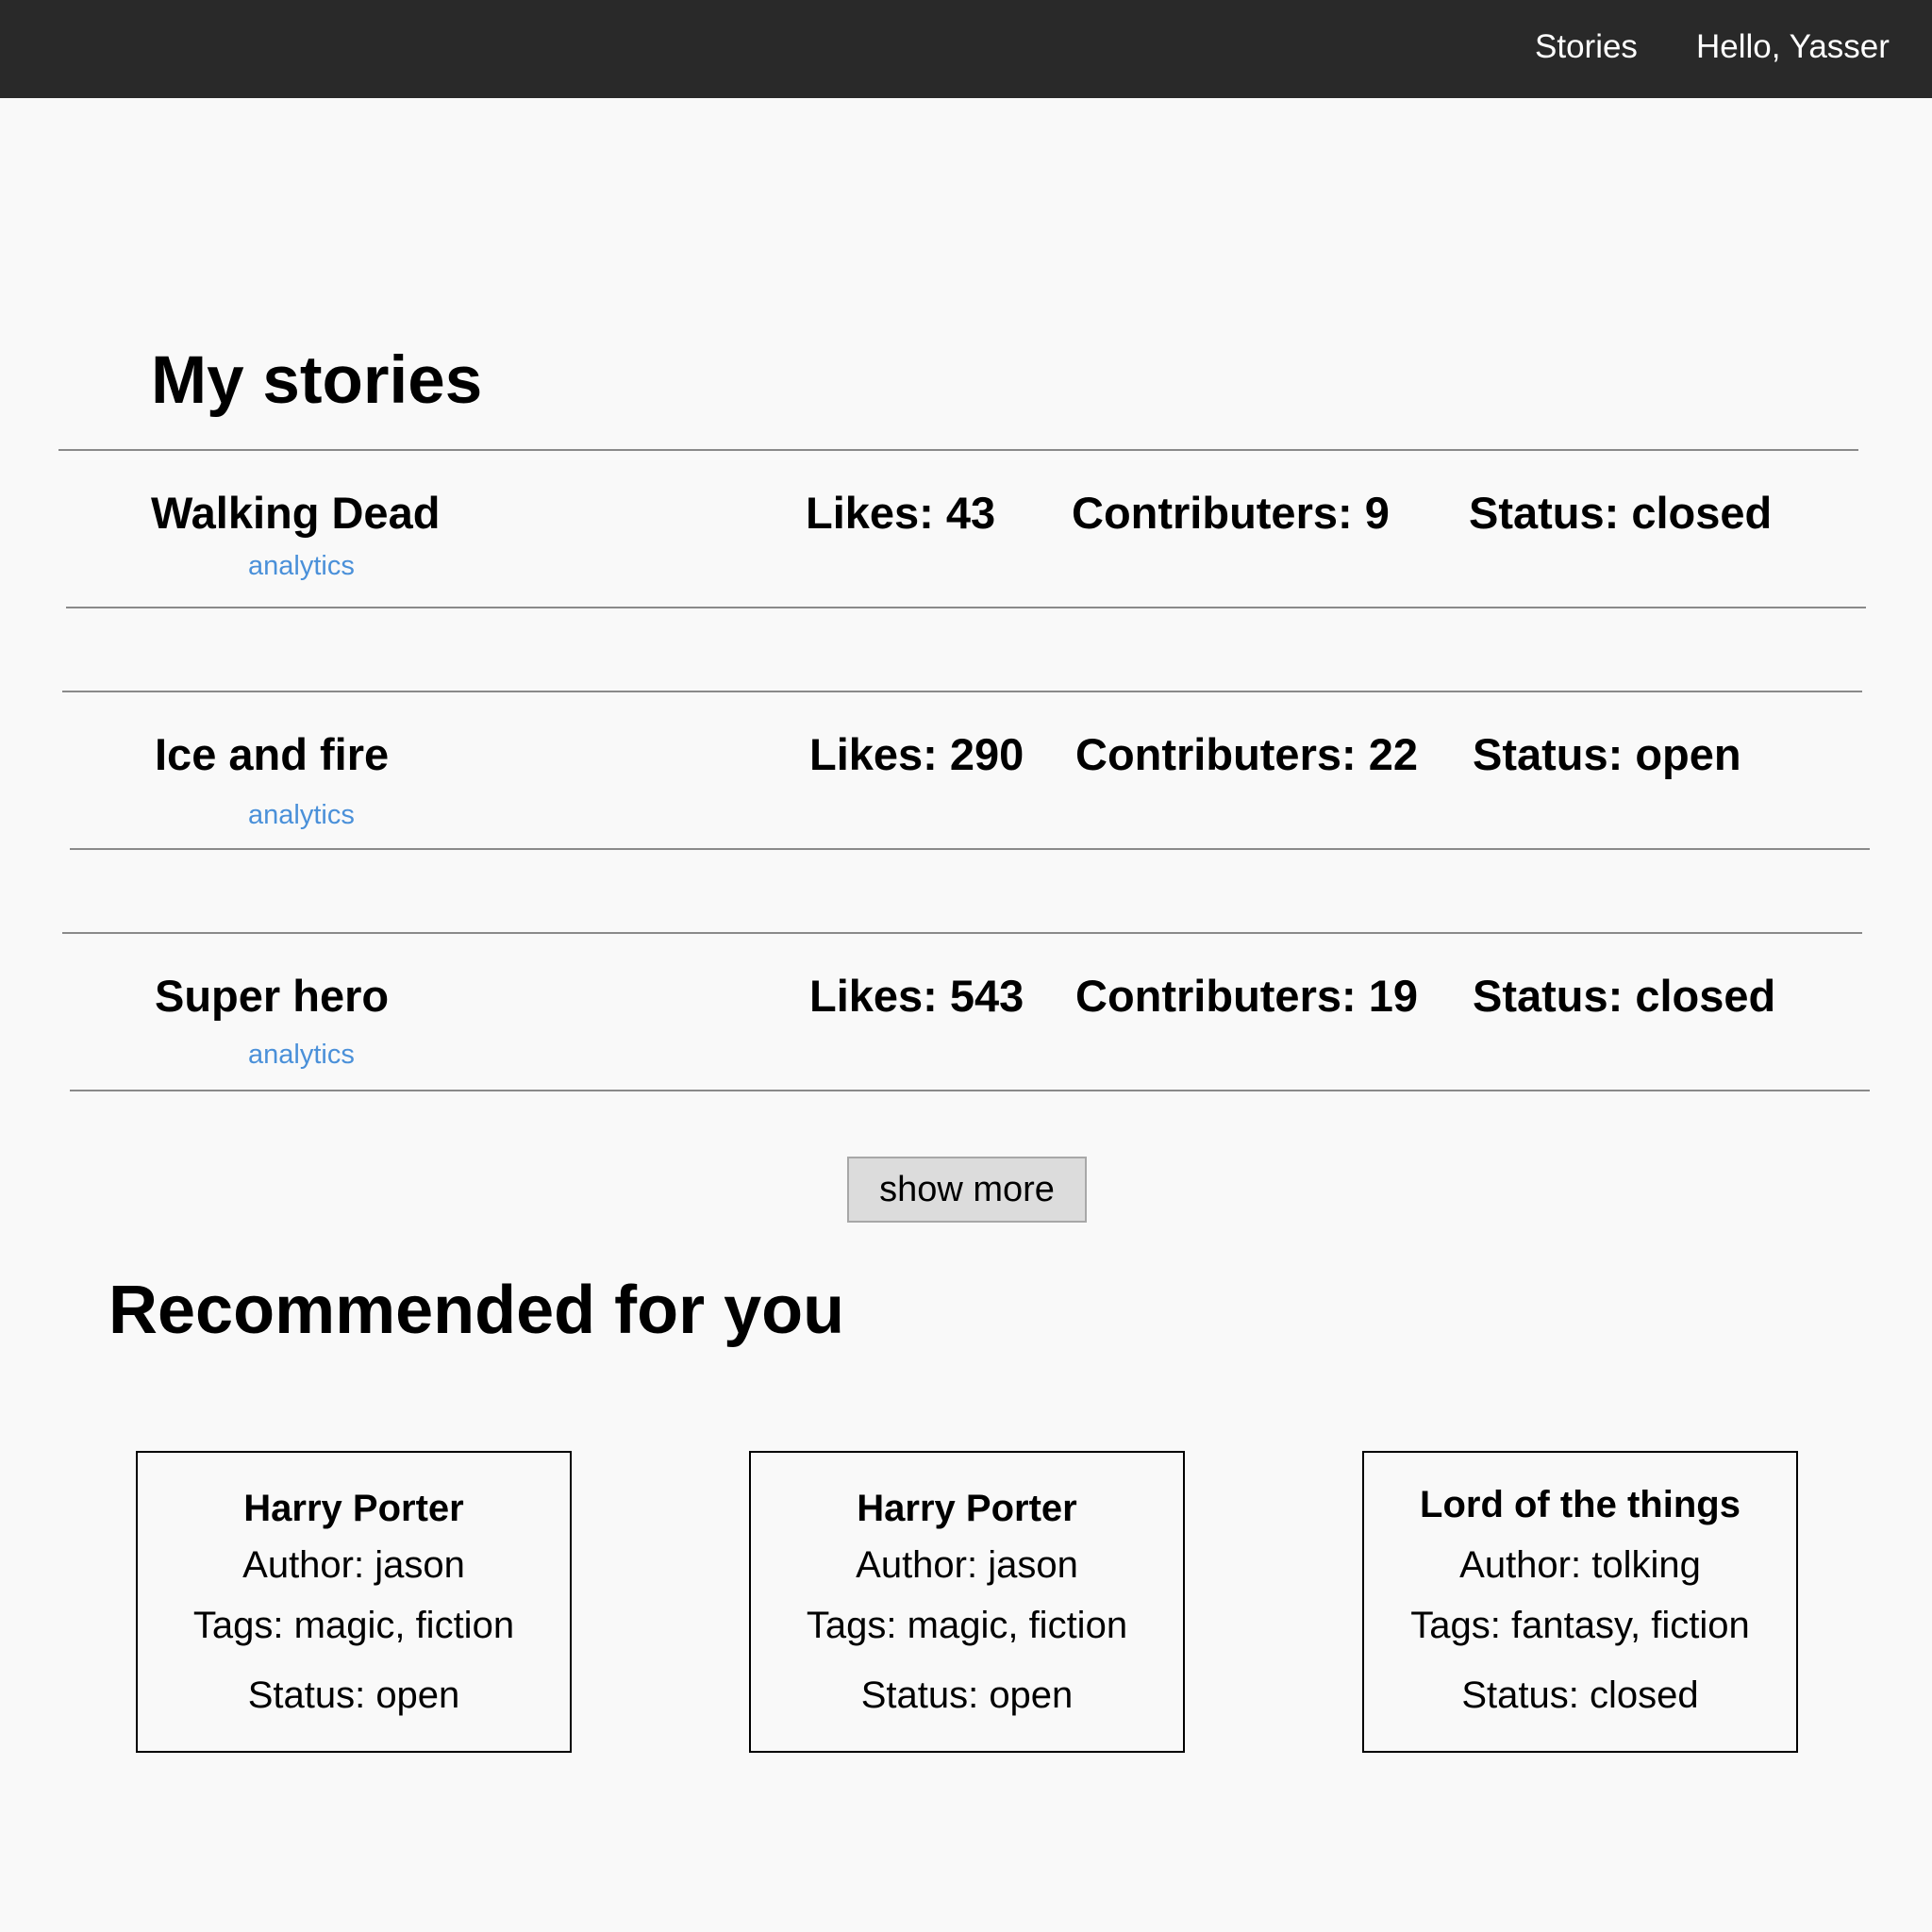 The image size is (1932, 1932). Describe the element at coordinates (1580, 1625) in the screenshot. I see `card-tags: Tags: fantasy, fiction` at that location.